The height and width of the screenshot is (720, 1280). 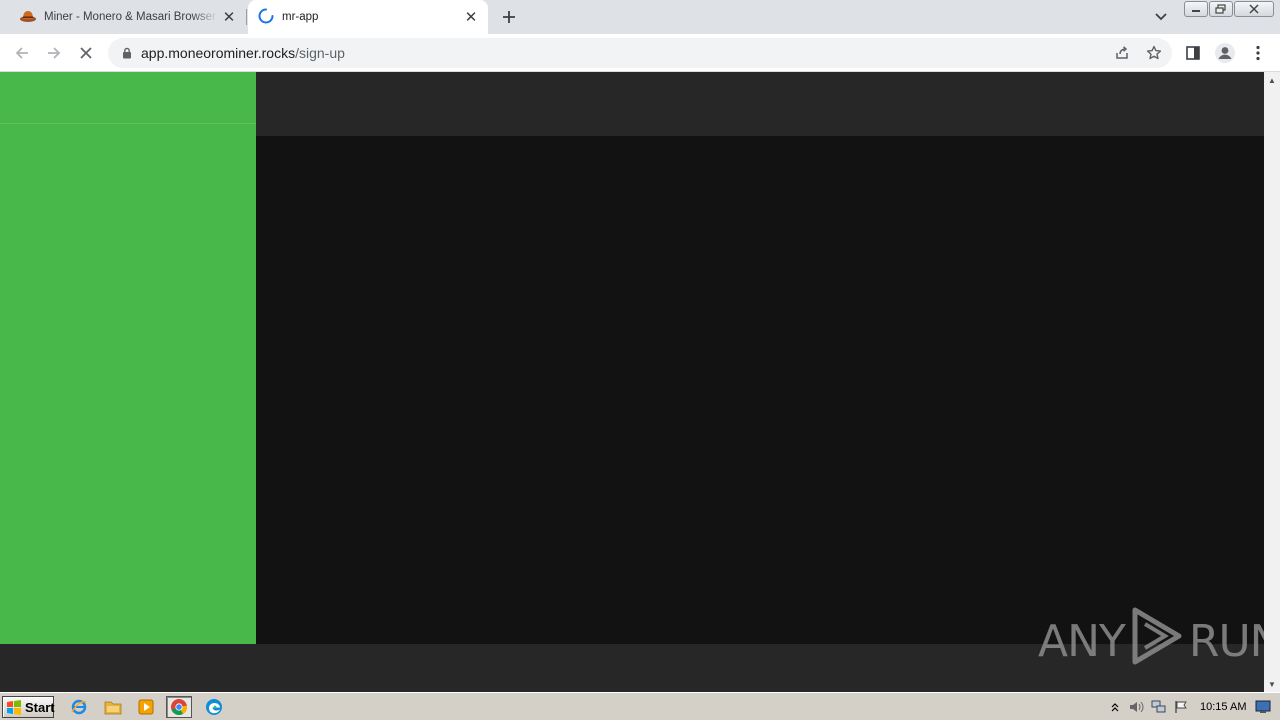 What do you see at coordinates (1223, 707) in the screenshot?
I see `taskbar-clock: 10:15 AM` at bounding box center [1223, 707].